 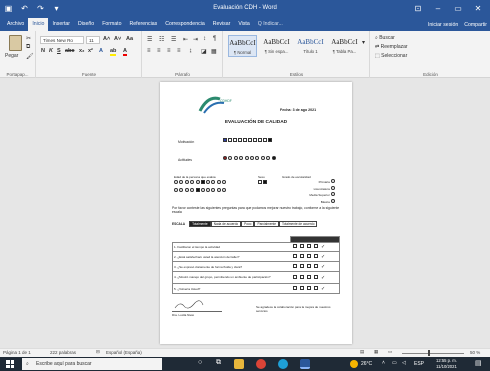 I want to click on file-explorer-icon, so click(x=239, y=364).